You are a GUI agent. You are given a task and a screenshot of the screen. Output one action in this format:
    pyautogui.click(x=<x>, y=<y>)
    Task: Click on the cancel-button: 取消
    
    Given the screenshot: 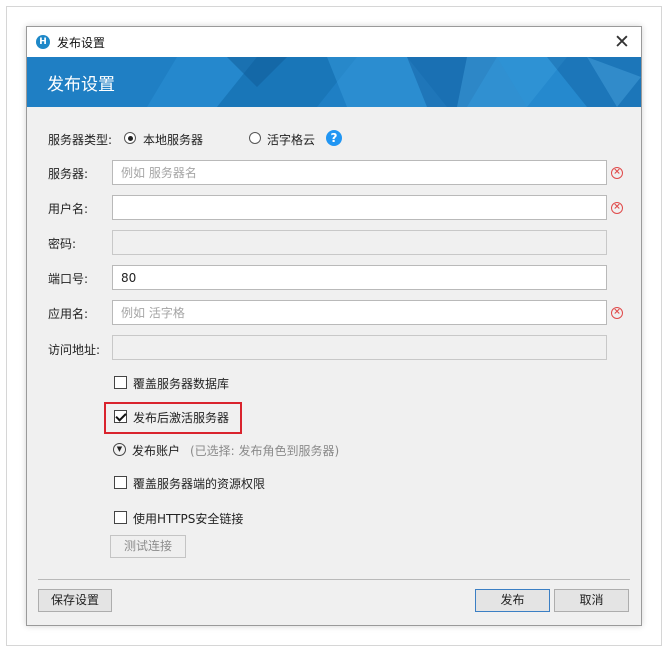 What is the action you would take?
    pyautogui.click(x=591, y=600)
    